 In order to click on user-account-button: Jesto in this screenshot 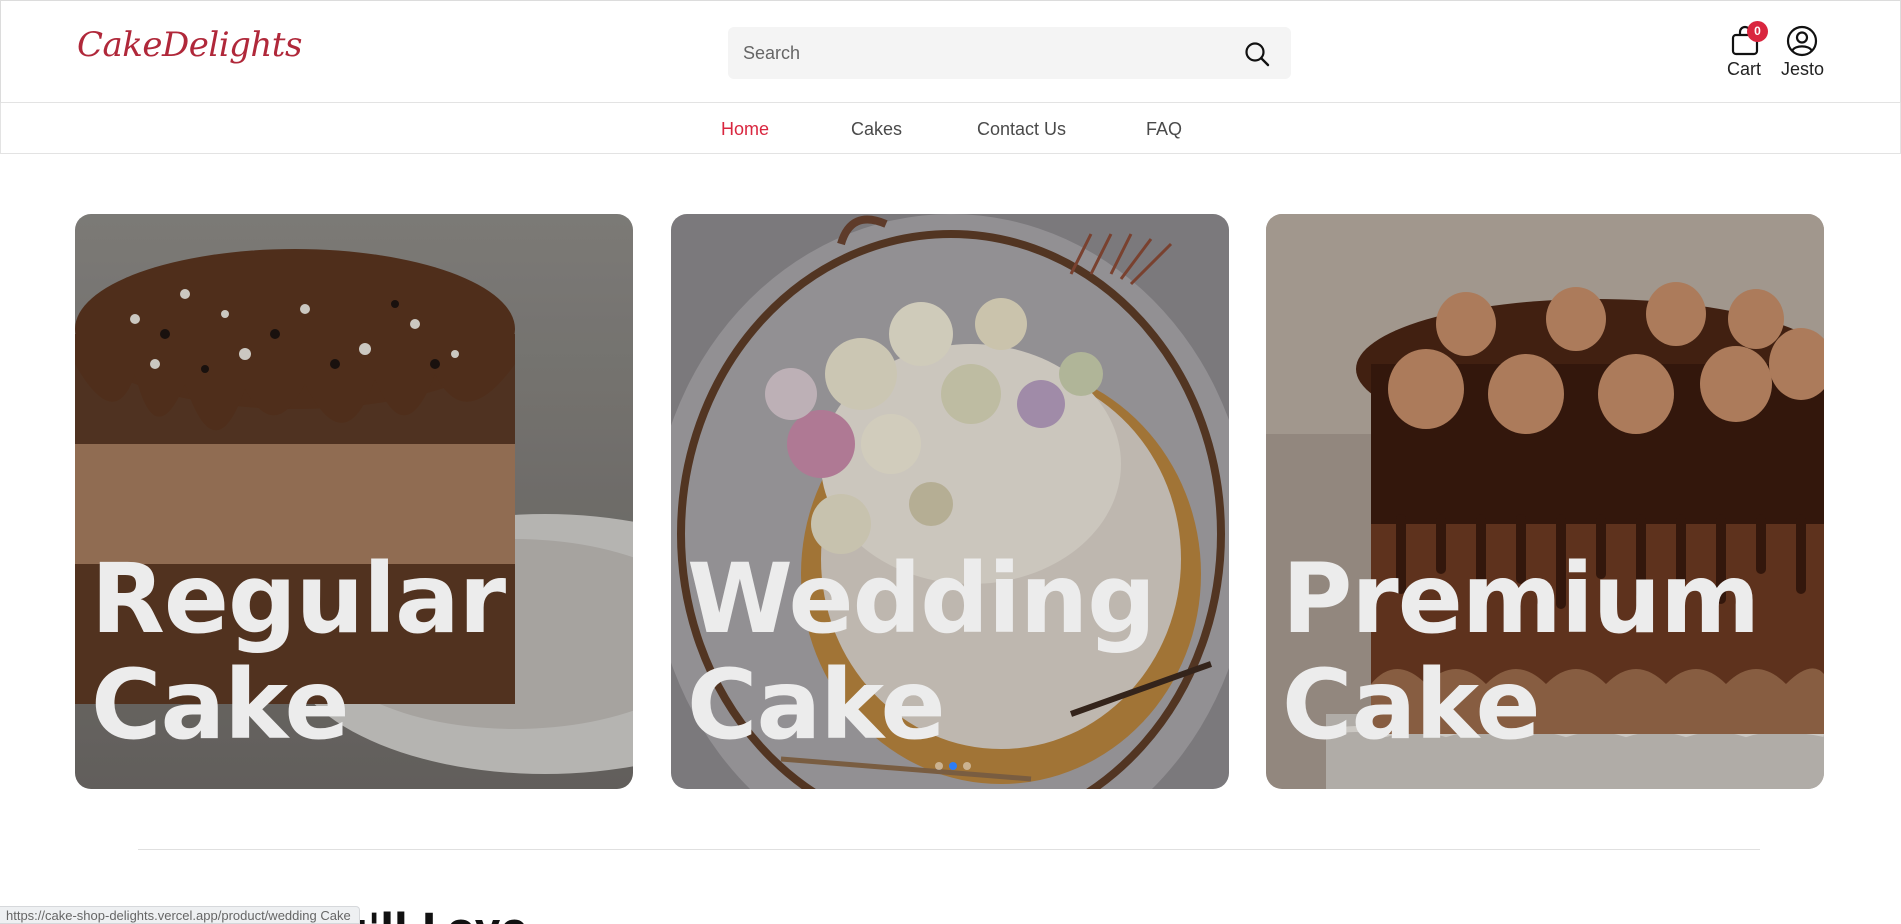, I will do `click(1803, 51)`.